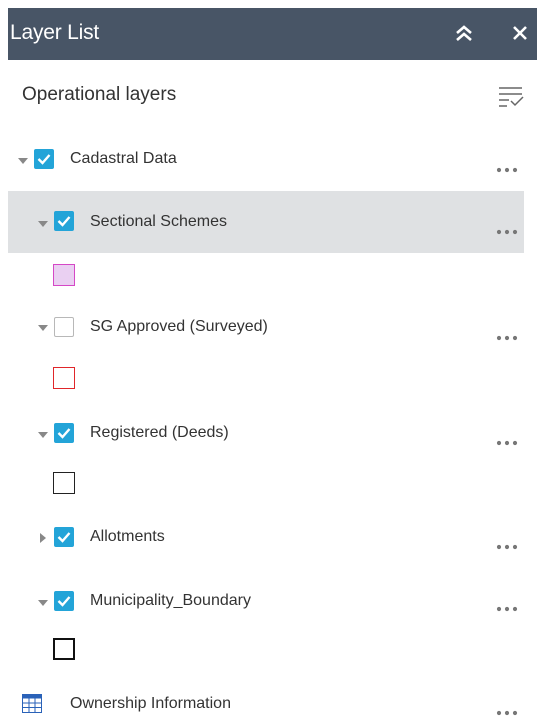 This screenshot has height=718, width=537. I want to click on panel-header: Layer List, so click(272, 34).